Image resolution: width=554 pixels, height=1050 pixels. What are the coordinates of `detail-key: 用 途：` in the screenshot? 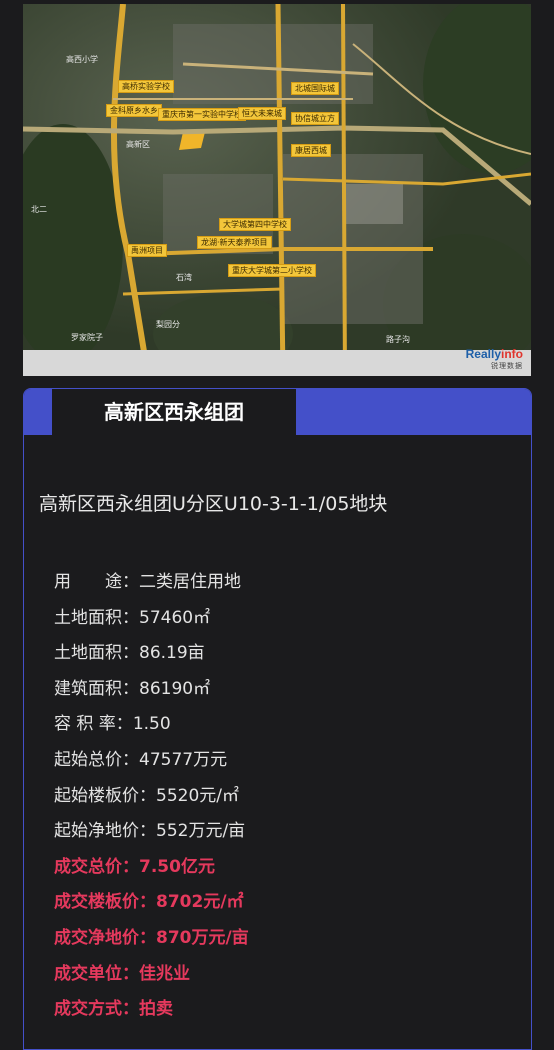 It's located at (96, 582).